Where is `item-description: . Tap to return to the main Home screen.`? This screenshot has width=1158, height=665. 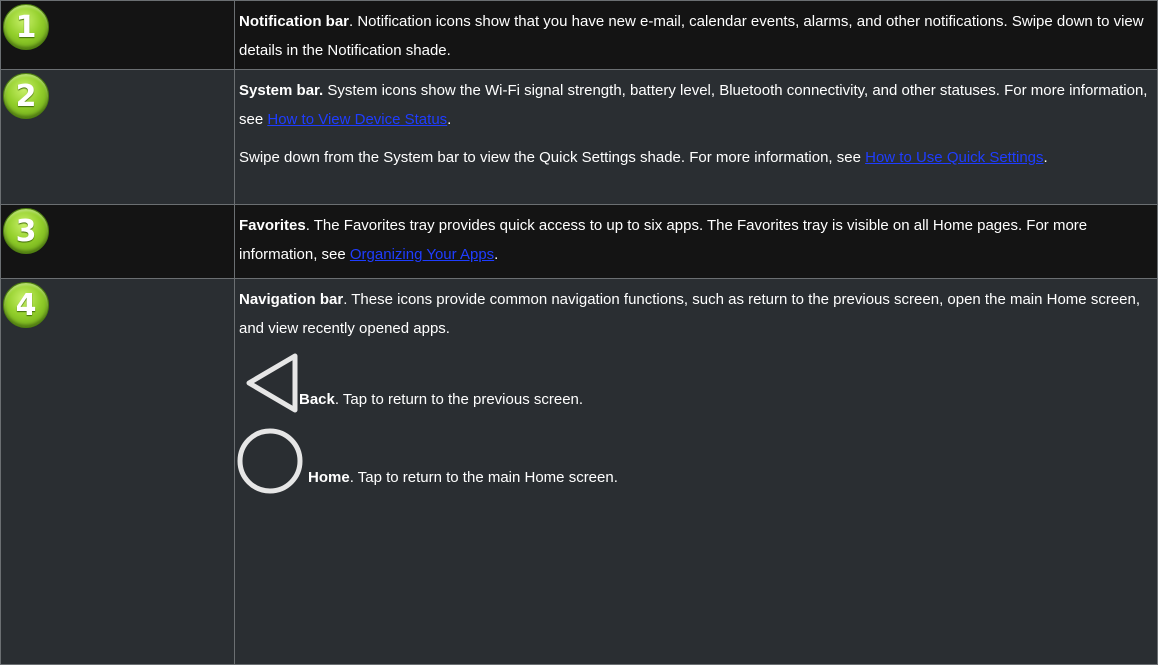
item-description: . Tap to return to the main Home screen. is located at coordinates (483, 477).